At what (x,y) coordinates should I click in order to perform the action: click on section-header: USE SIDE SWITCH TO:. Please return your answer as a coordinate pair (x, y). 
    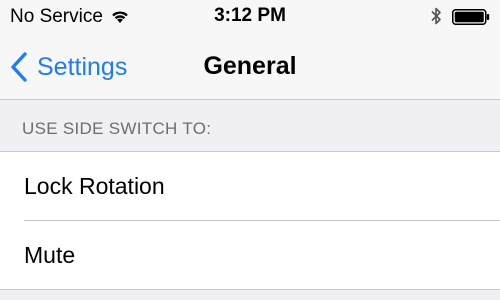
    Looking at the image, I should click on (117, 128).